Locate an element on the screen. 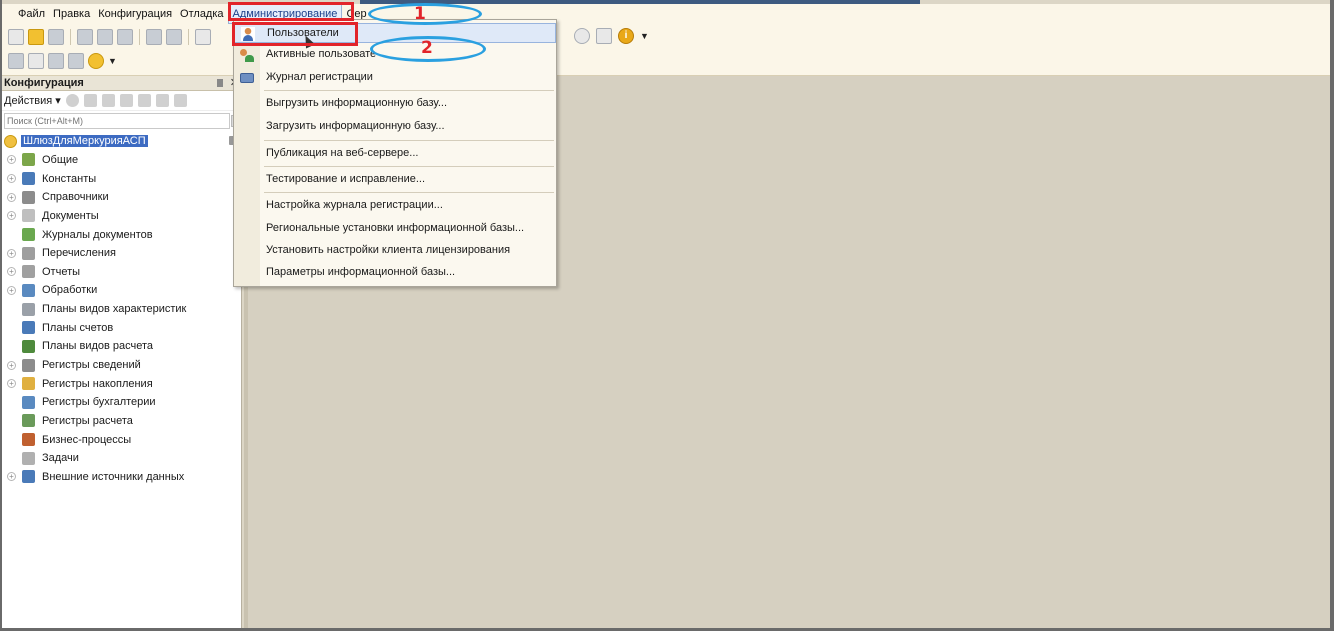 Image resolution: width=1334 pixels, height=631 pixels. tree-item-label: Перечисления is located at coordinates (79, 253).